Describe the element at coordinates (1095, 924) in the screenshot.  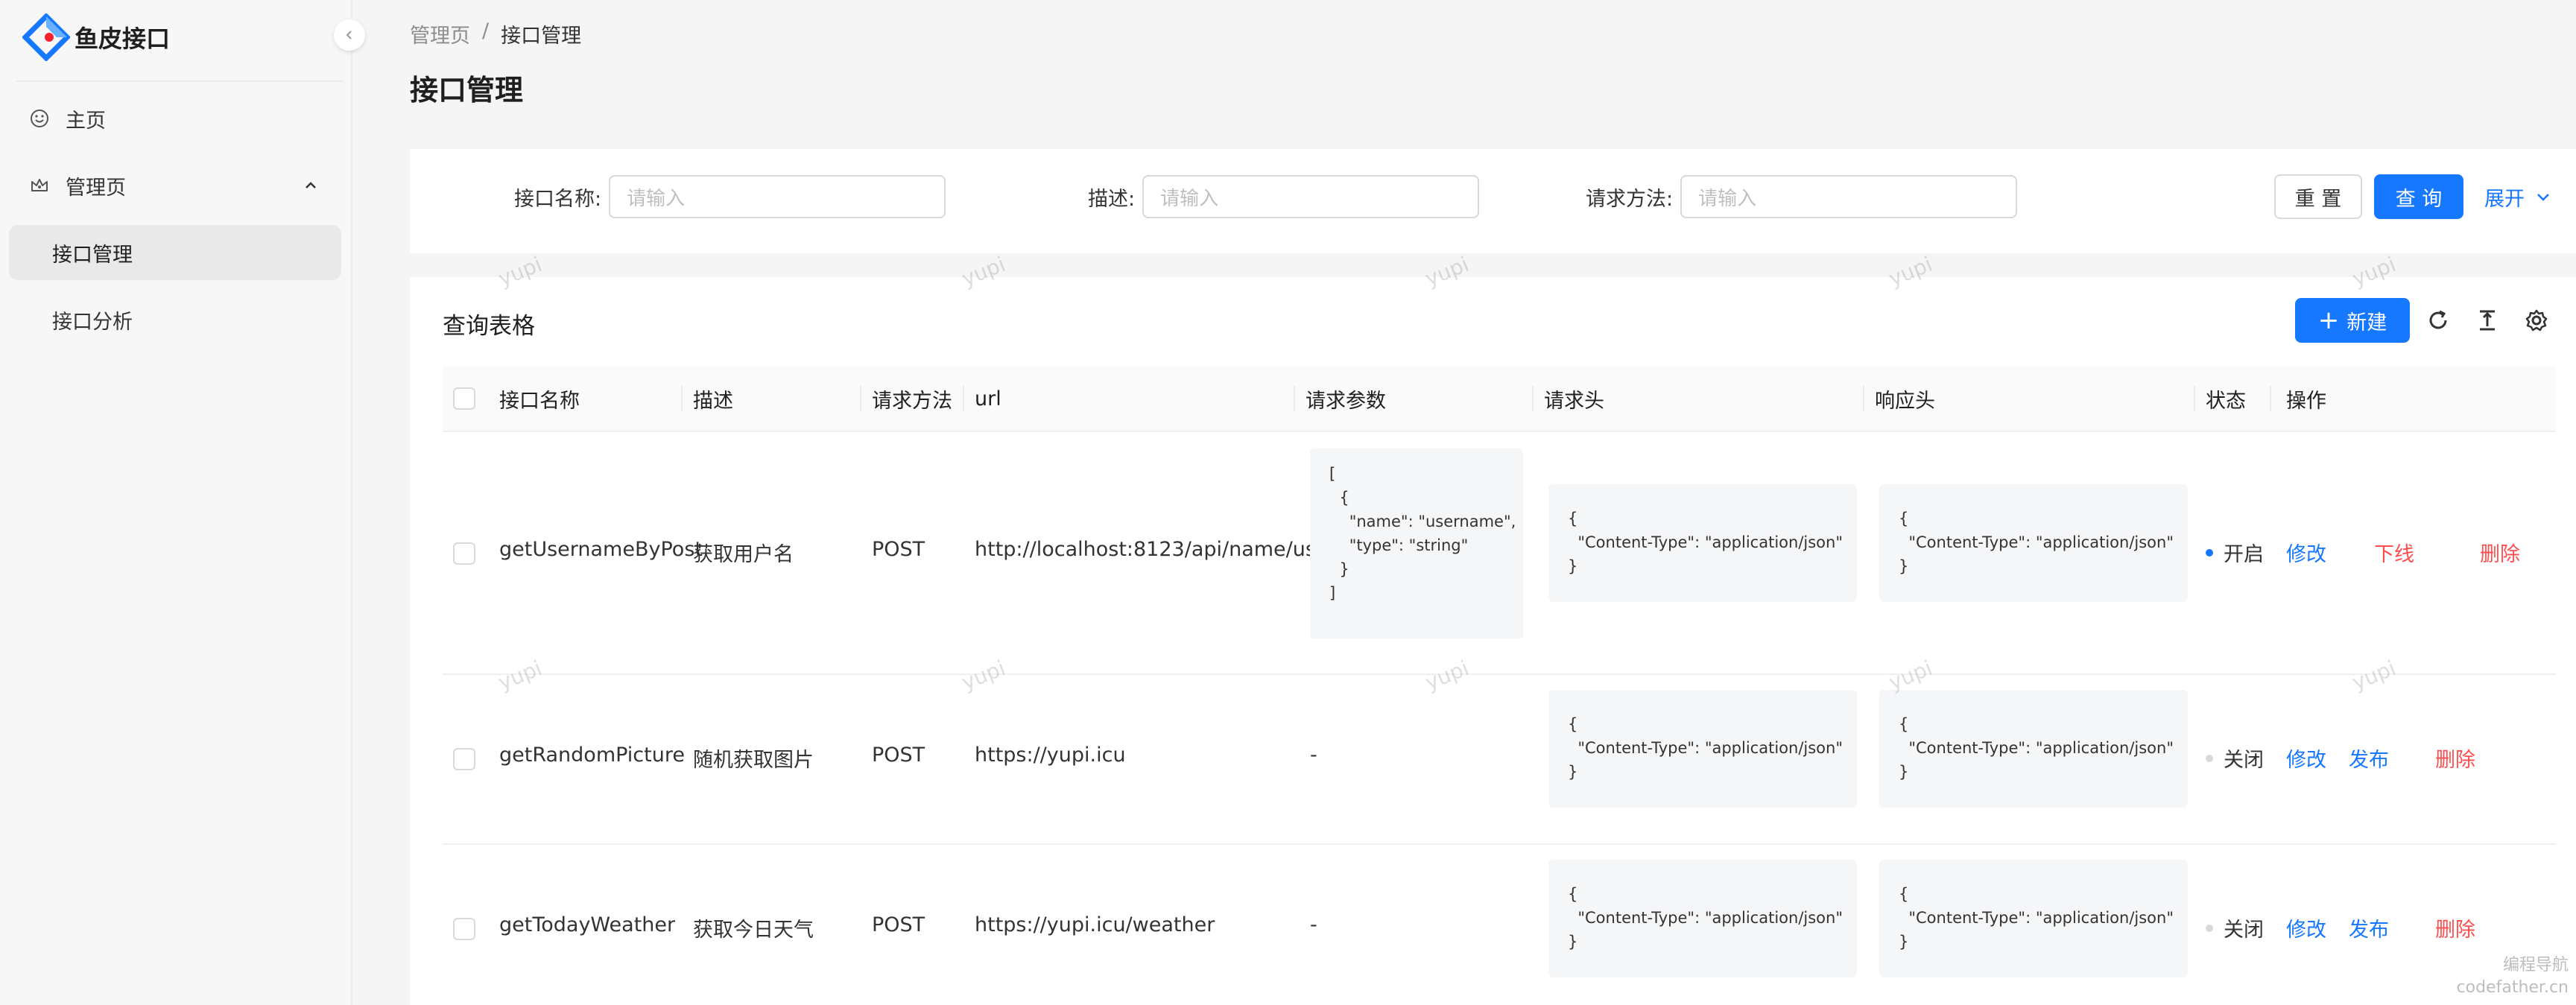
I see `api-url: https://yupi.icu/weather` at that location.